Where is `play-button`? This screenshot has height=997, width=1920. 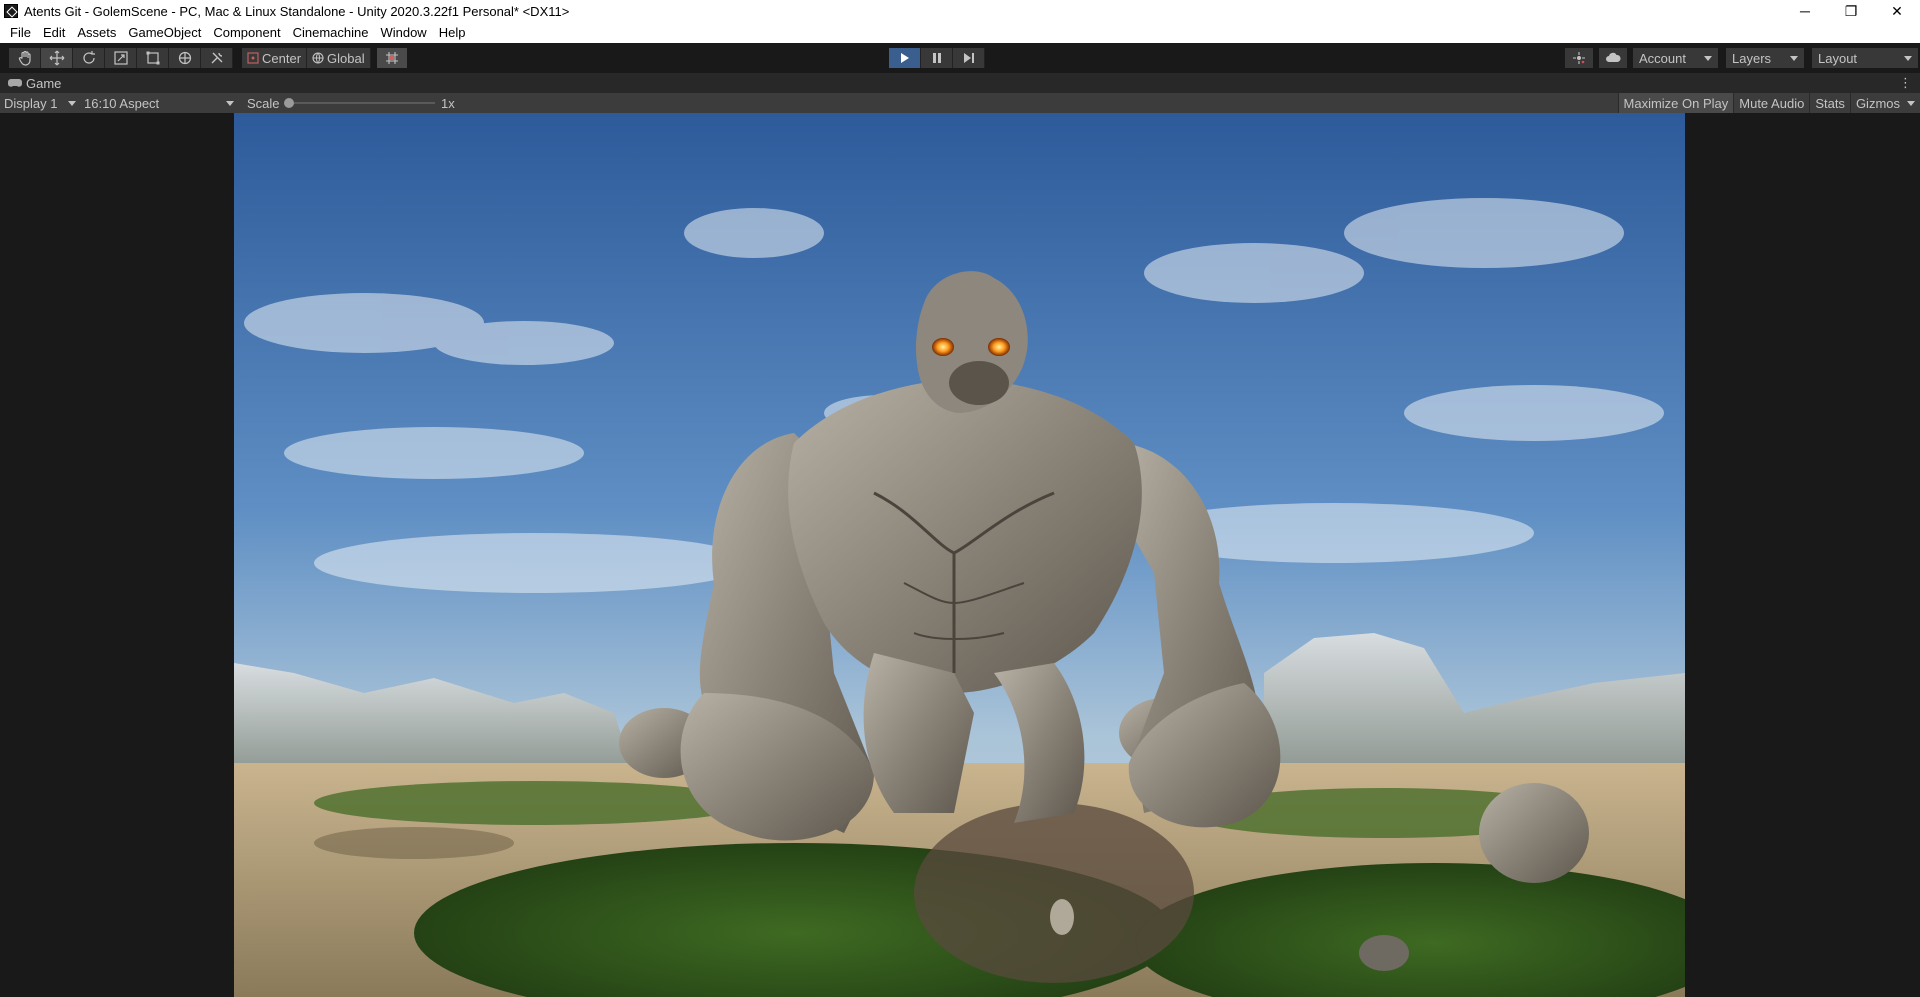 play-button is located at coordinates (905, 58).